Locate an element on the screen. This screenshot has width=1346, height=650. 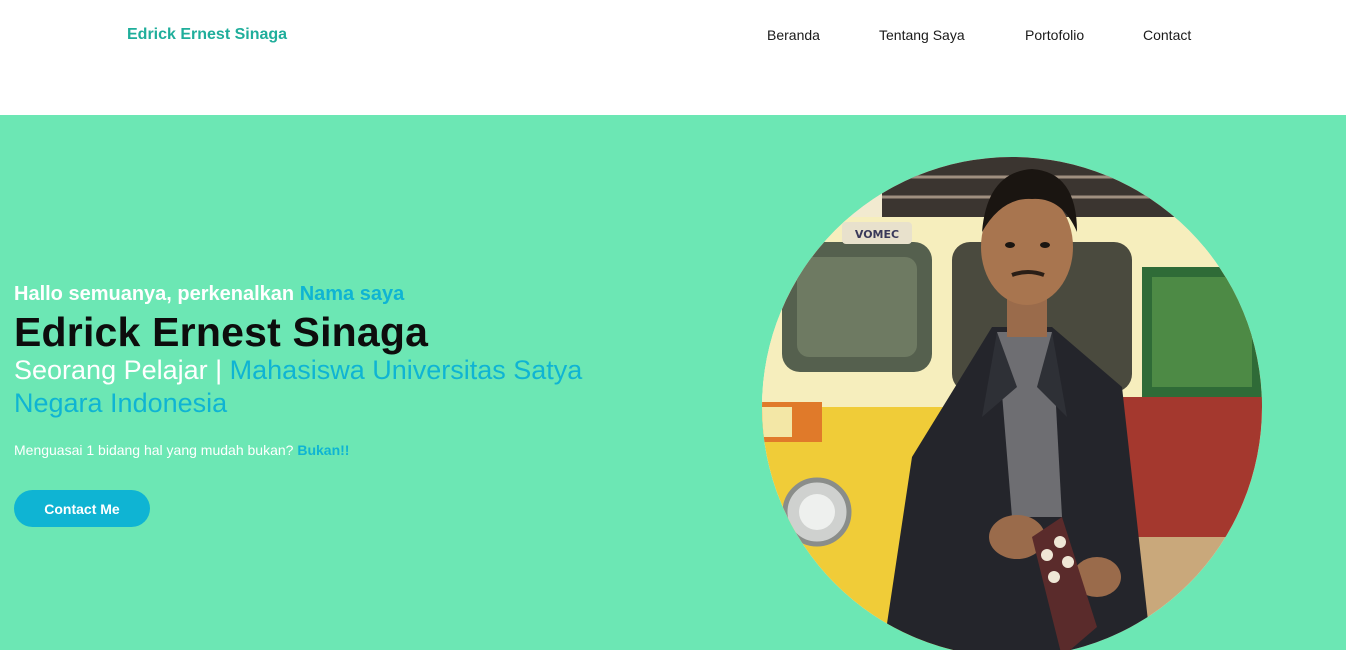
tagline-text: Menguasai 1 bidang hal yang mudah bukan? is located at coordinates (156, 450).